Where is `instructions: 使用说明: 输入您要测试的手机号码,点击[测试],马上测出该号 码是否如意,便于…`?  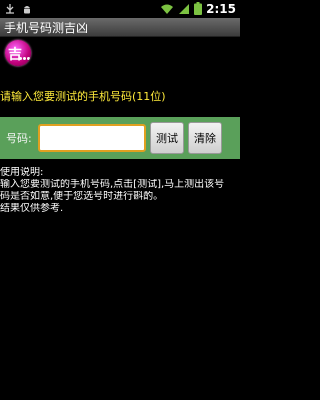
instructions: 使用说明: 输入您要测试的手机号码,点击[测试],马上测出该号 码是否如意,便于… is located at coordinates (120, 191).